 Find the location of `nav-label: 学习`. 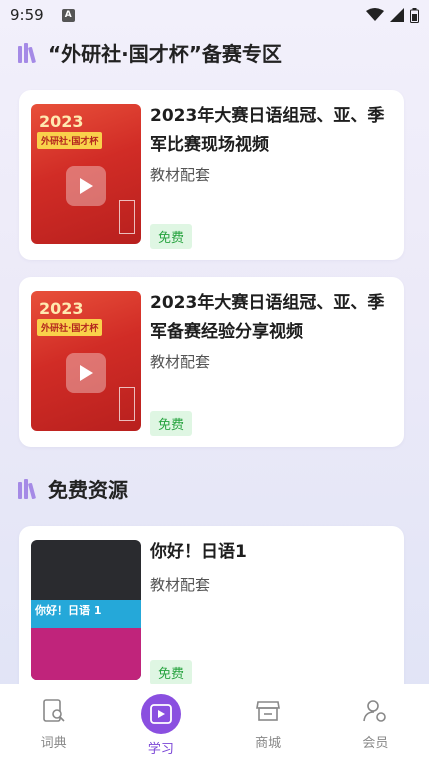

nav-label: 学习 is located at coordinates (160, 749).